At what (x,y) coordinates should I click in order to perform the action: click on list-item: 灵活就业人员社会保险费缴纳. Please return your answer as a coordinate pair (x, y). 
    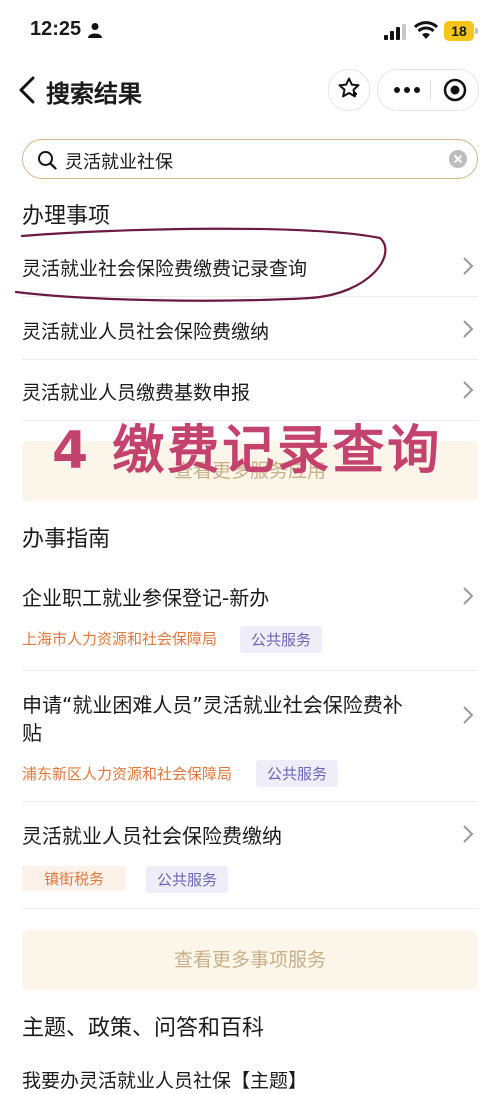
    Looking at the image, I should click on (250, 328).